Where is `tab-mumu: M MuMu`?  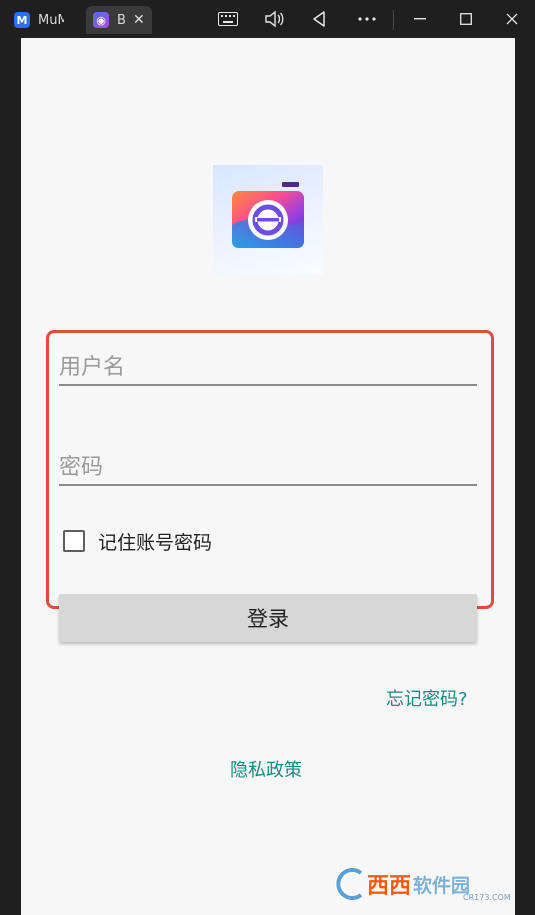 tab-mumu: M MuMu is located at coordinates (47, 20).